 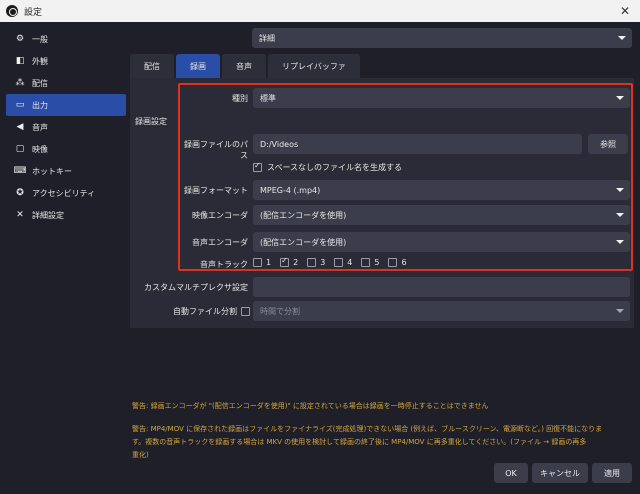 What do you see at coordinates (20, 171) in the screenshot?
I see `keyboard-icon: ⌨` at bounding box center [20, 171].